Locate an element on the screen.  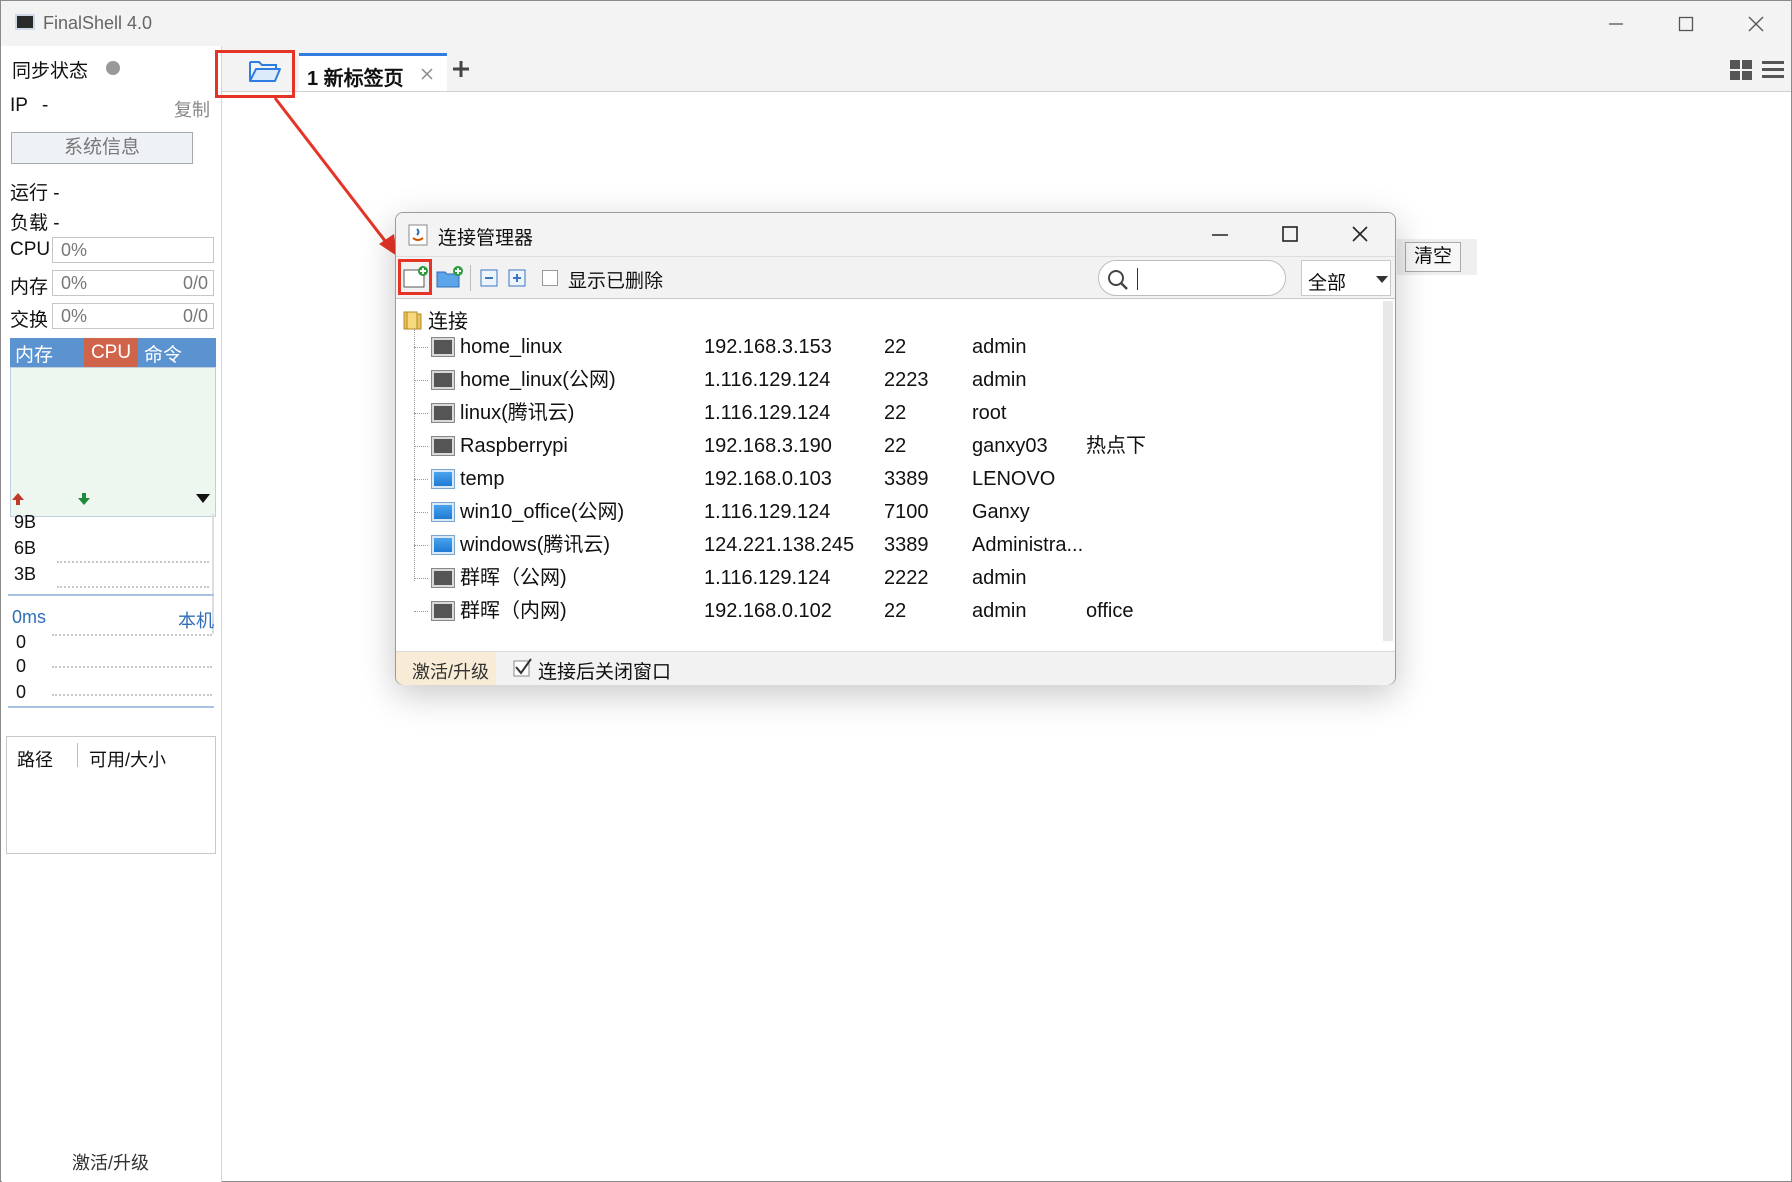
connection-row: linux(腾讯云) 1.116.129.124 22 root is located at coordinates (890, 413).